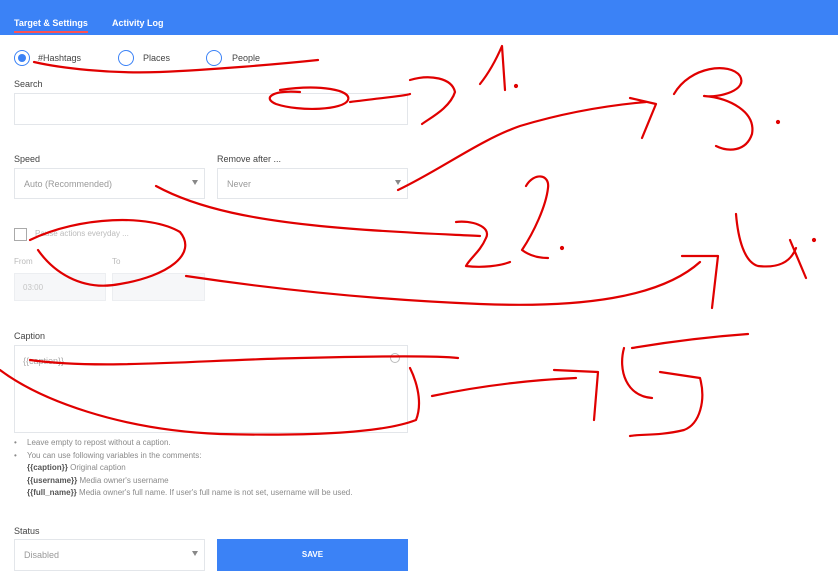 The image size is (838, 573). What do you see at coordinates (211, 109) in the screenshot?
I see `search-input` at bounding box center [211, 109].